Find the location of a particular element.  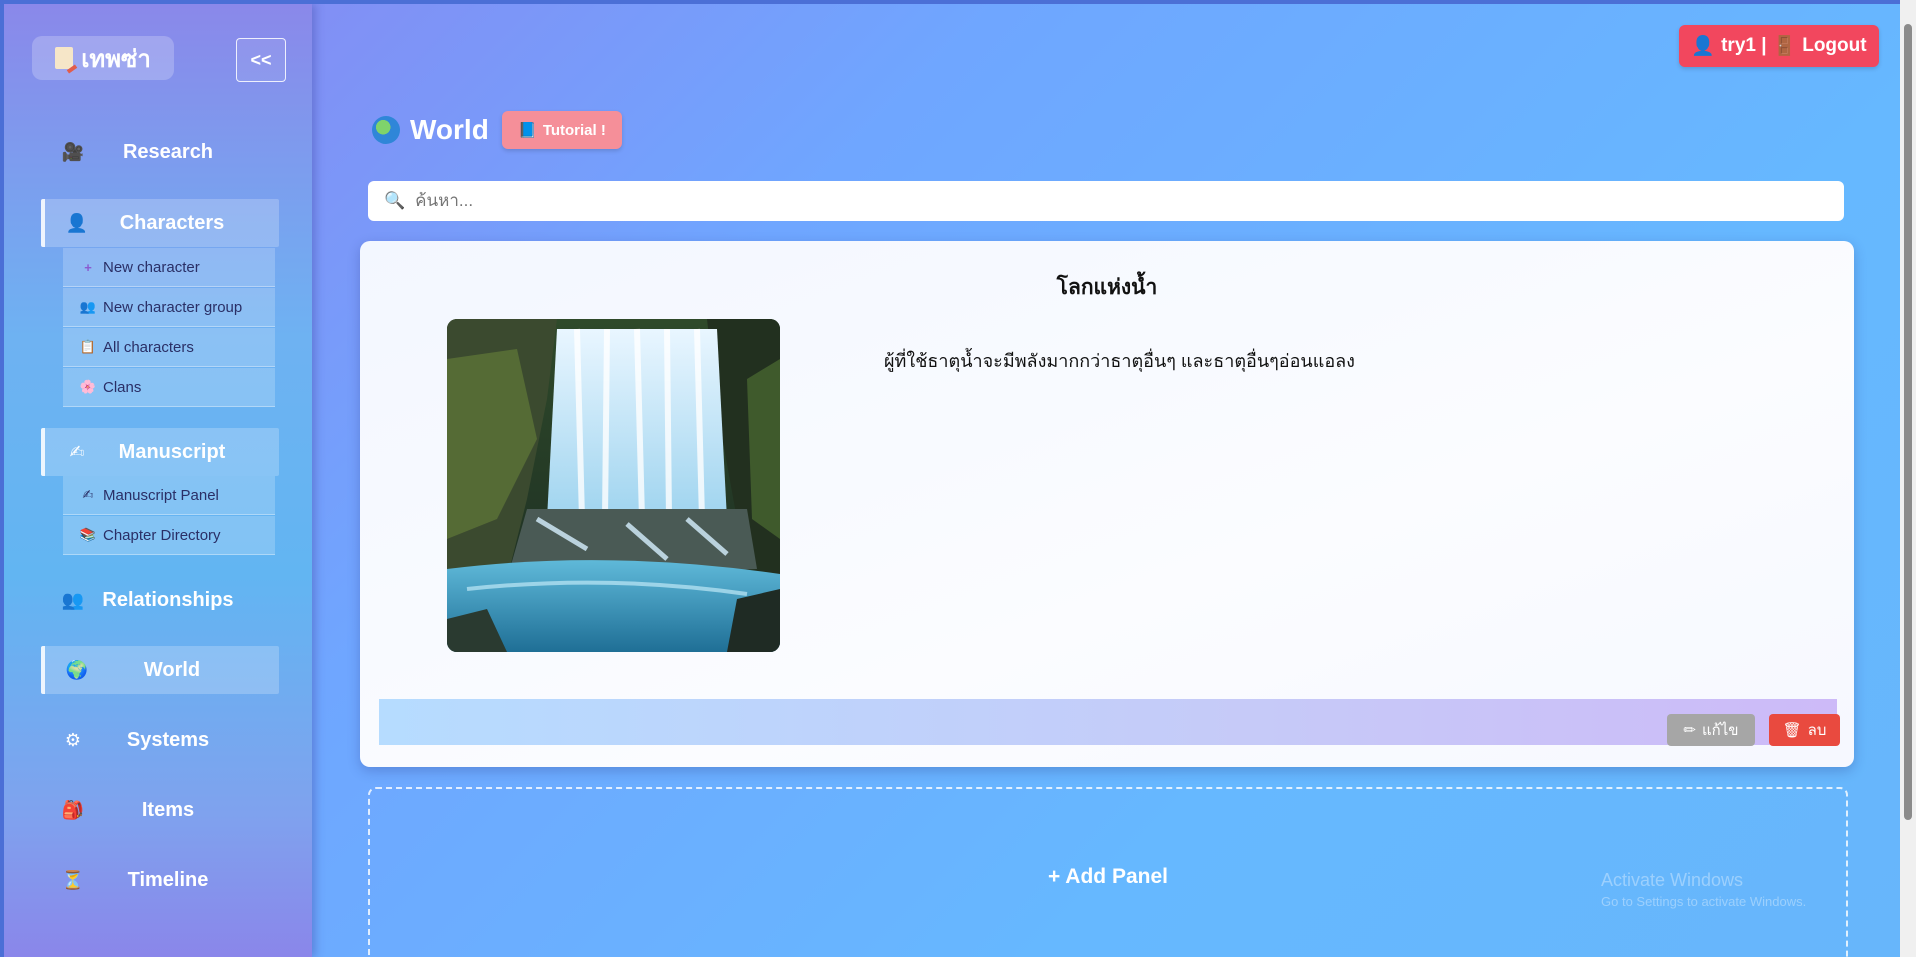

sidebar-item-research: 🎥 Research is located at coordinates (158, 152).